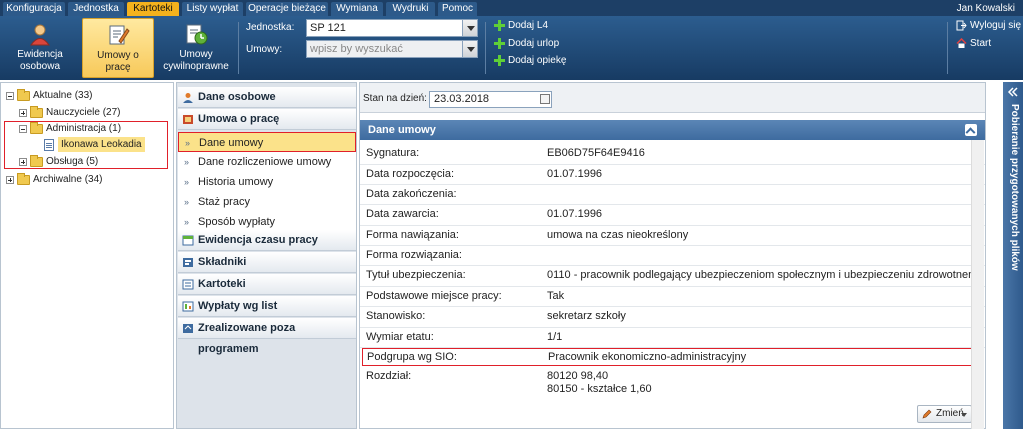 This screenshot has width=1023, height=429. What do you see at coordinates (188, 328) in the screenshot?
I see `external-payments-icon` at bounding box center [188, 328].